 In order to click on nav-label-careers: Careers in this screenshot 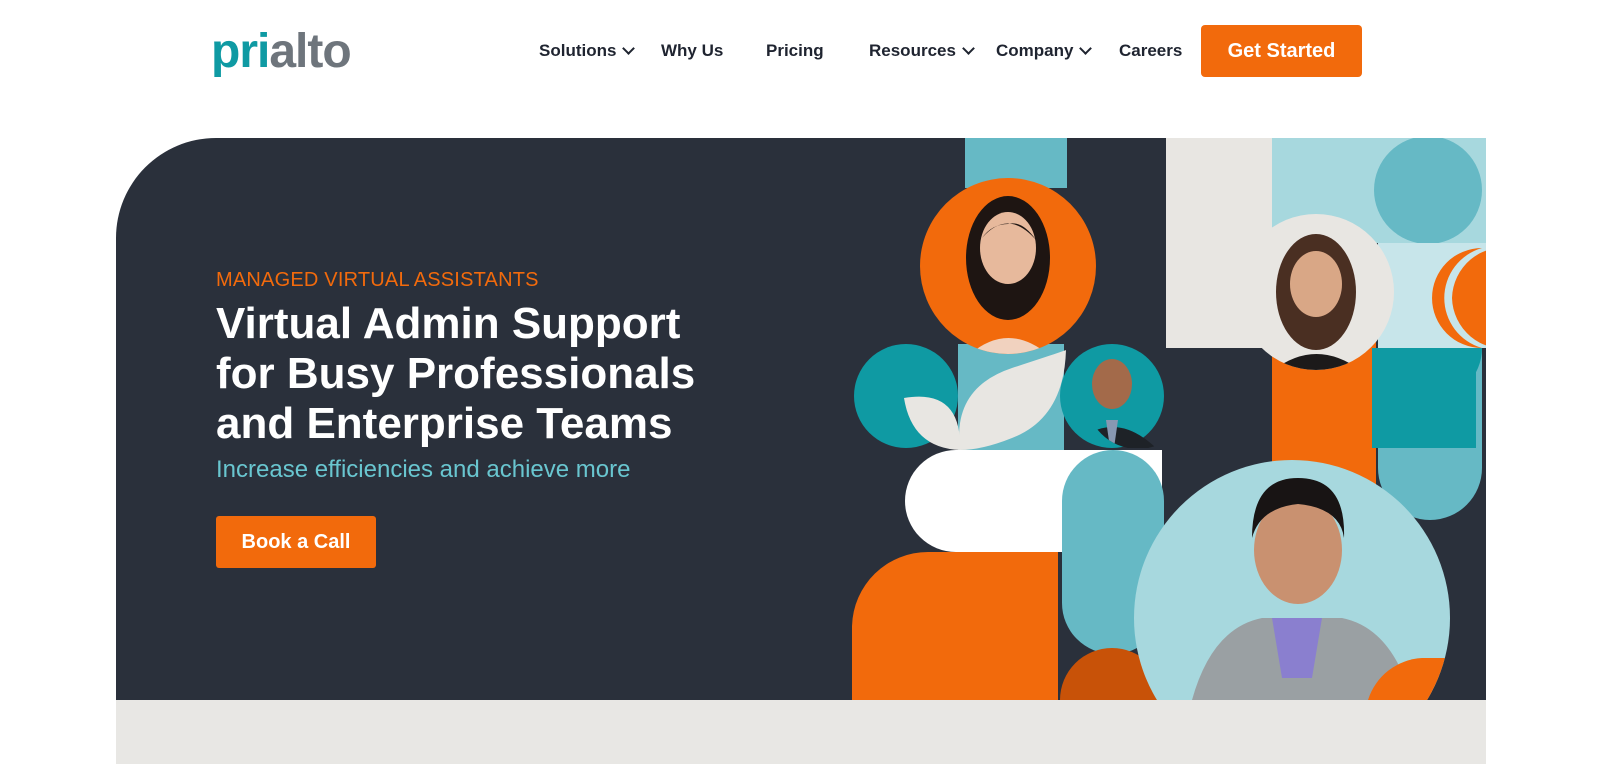, I will do `click(1151, 50)`.